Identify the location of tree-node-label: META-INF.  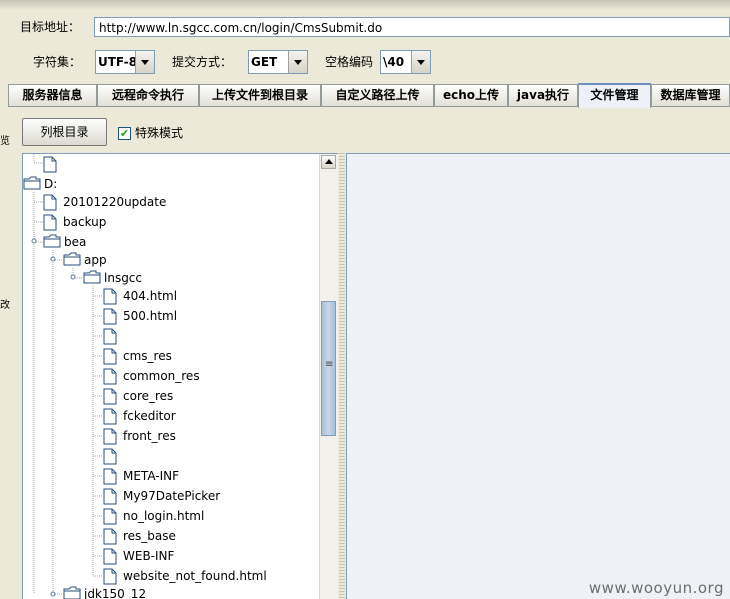
(151, 476).